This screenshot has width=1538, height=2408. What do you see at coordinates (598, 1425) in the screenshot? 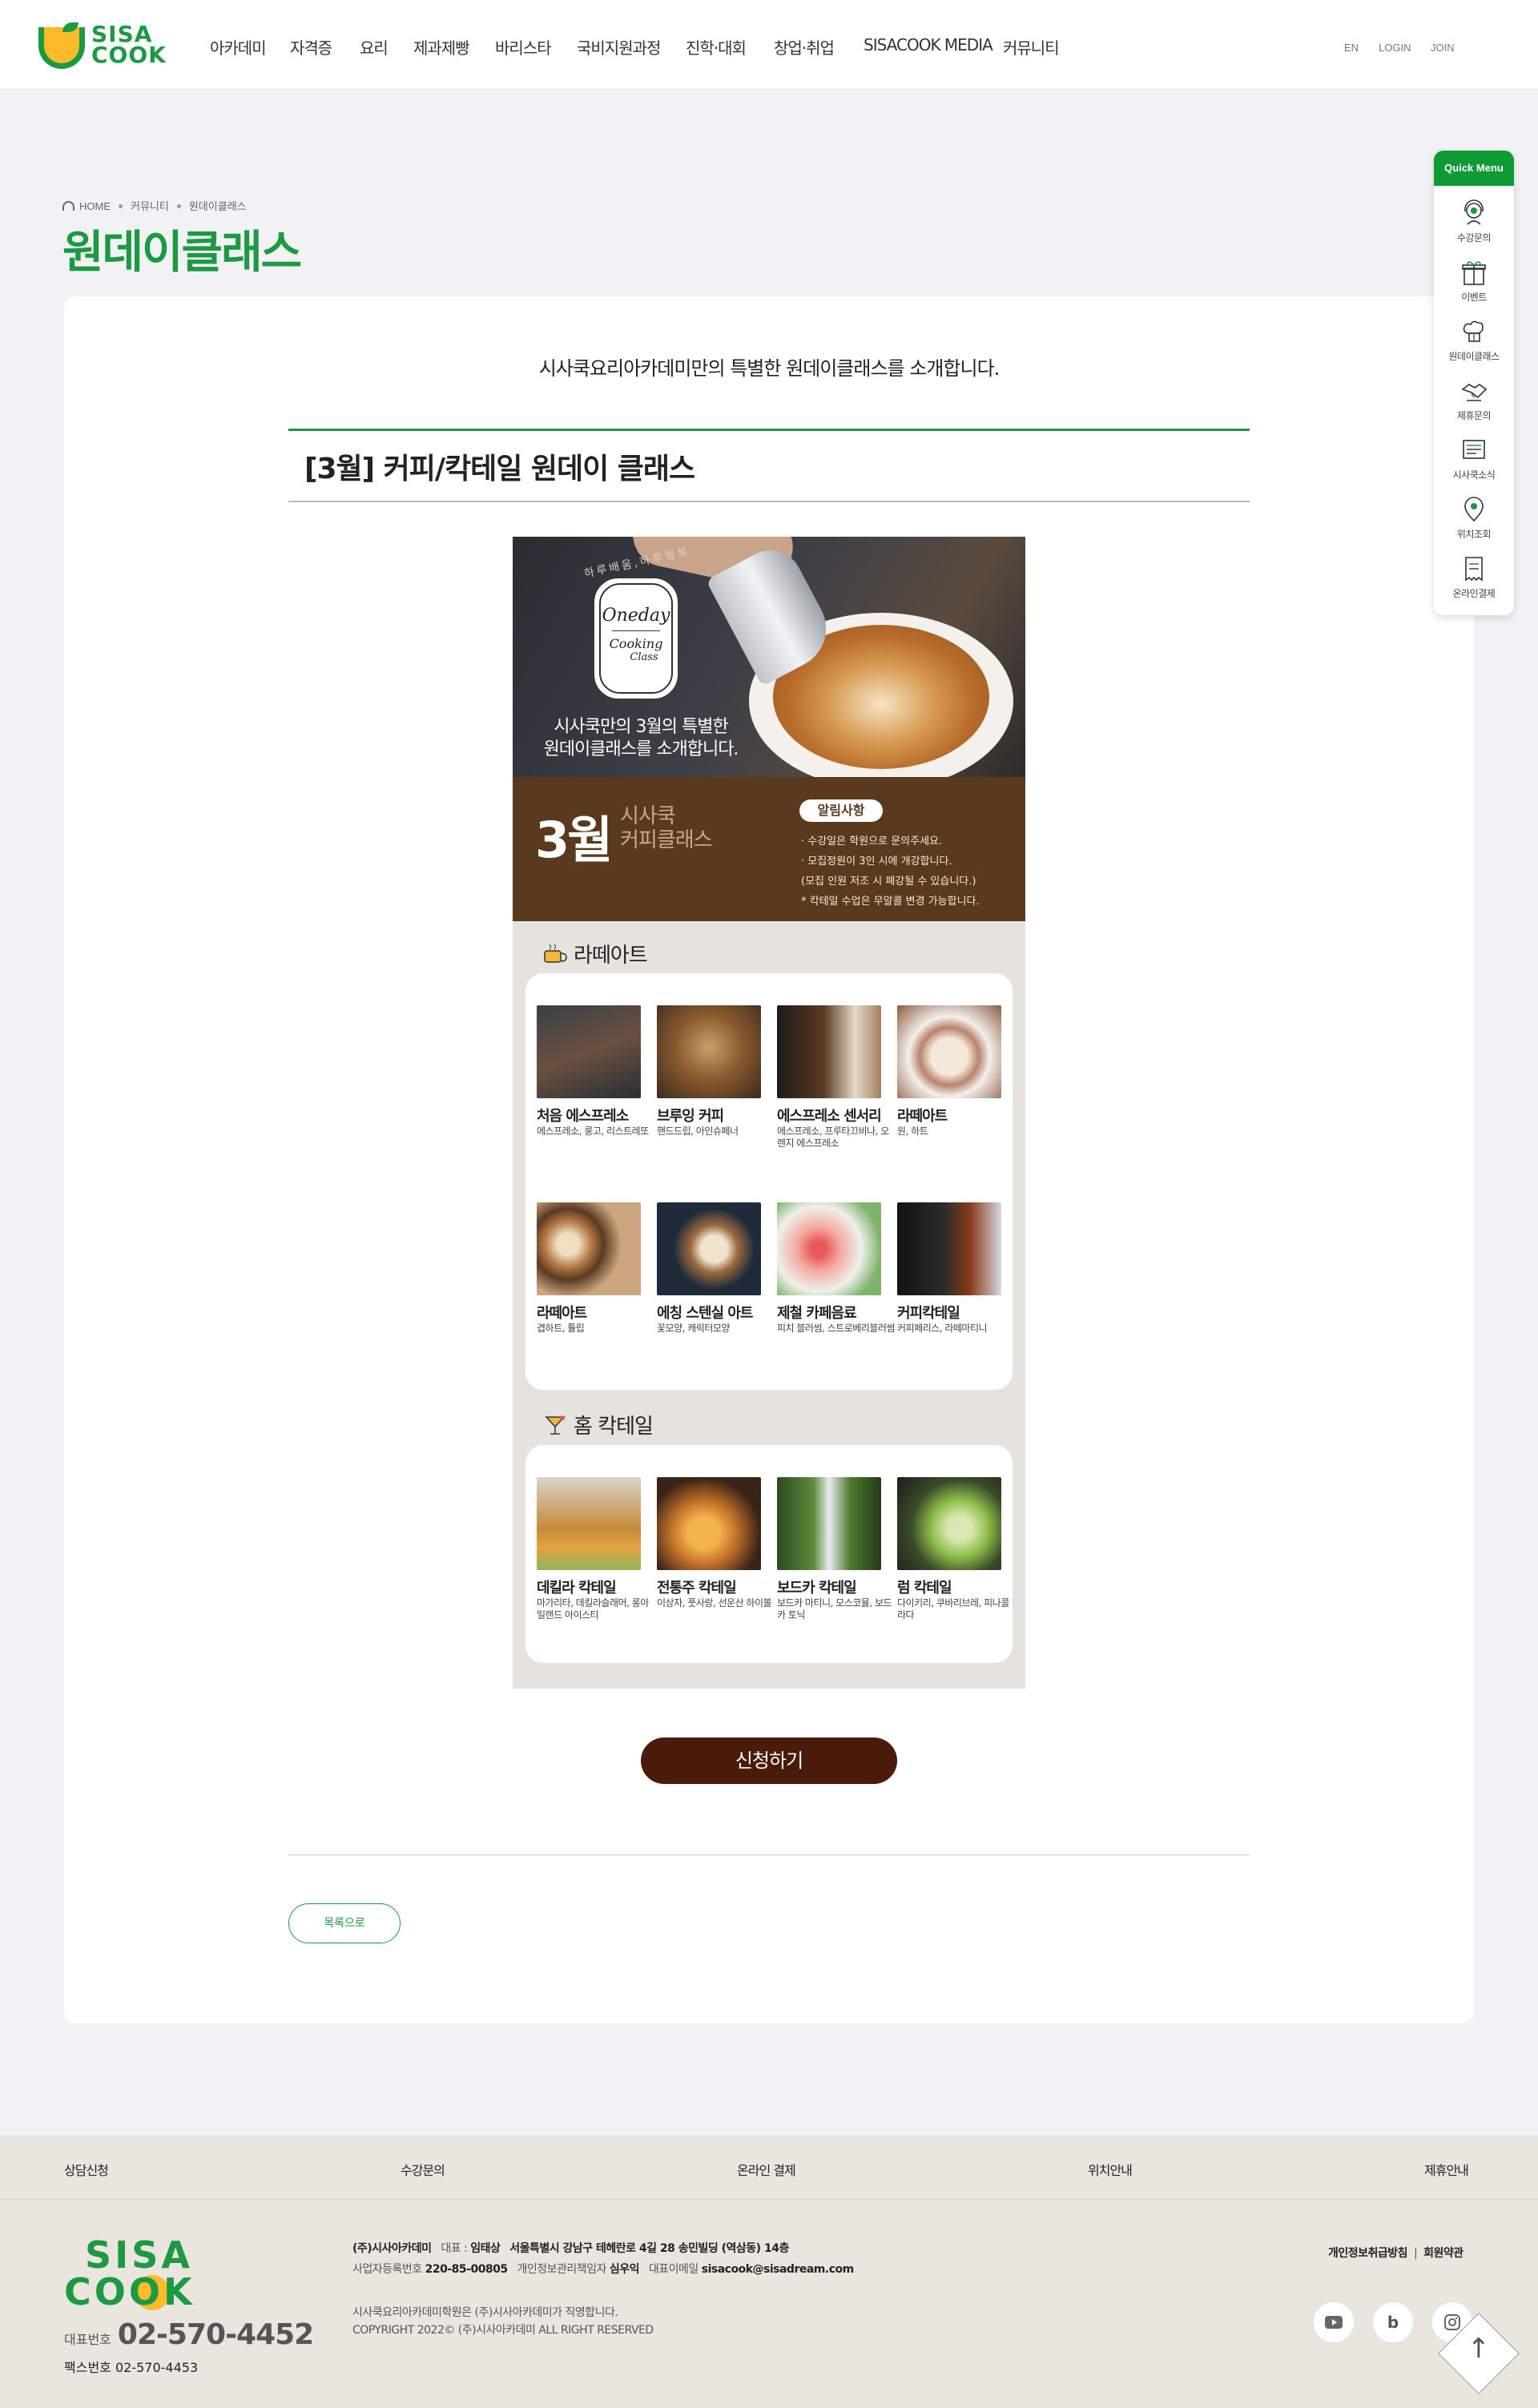
I see `section-cocktail-heading: 홈 칵테일` at bounding box center [598, 1425].